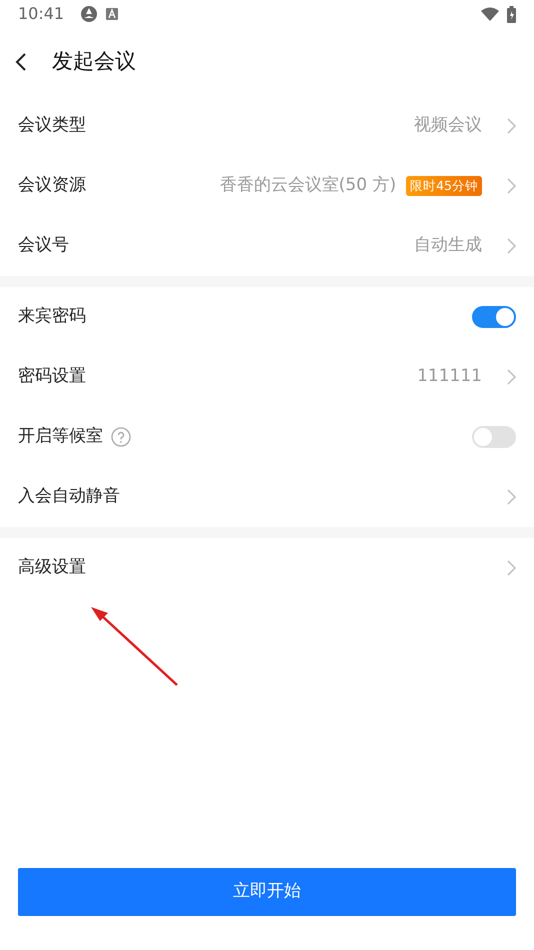 The width and height of the screenshot is (534, 950). I want to click on settings-row: 开启等候室, so click(267, 437).